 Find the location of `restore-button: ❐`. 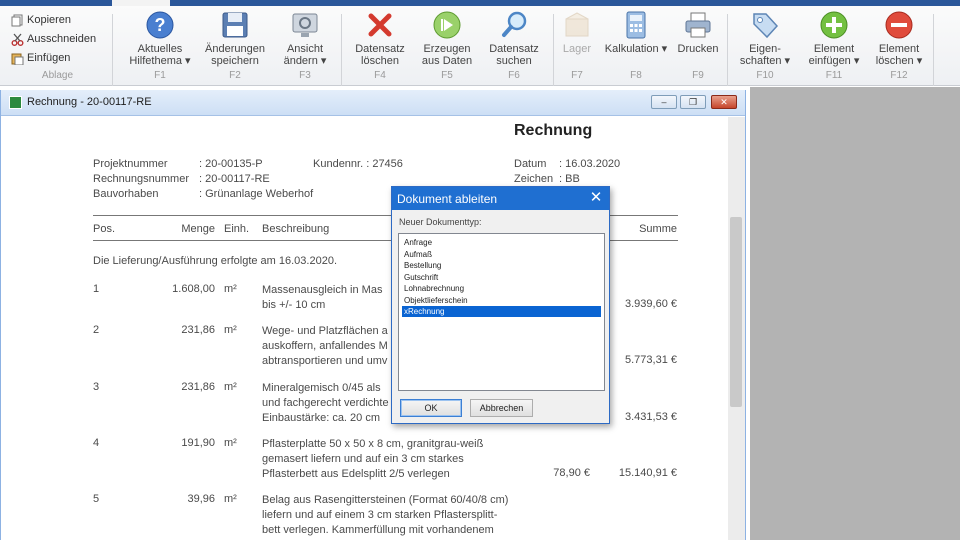

restore-button: ❐ is located at coordinates (693, 102).